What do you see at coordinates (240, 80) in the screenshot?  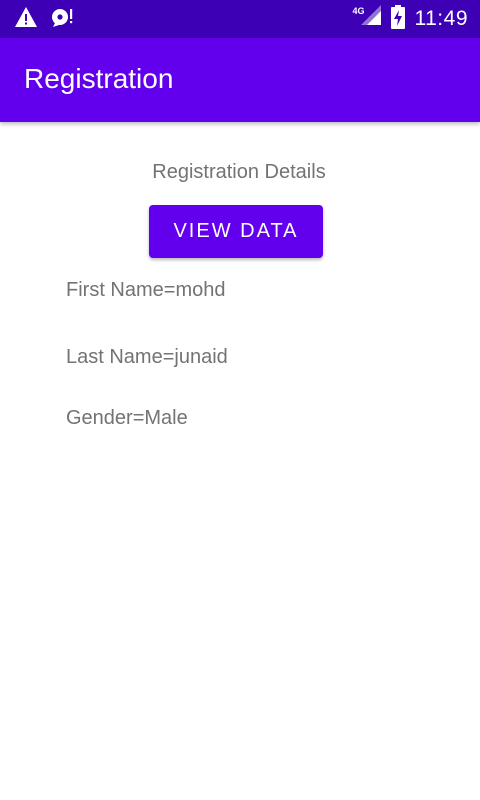 I see `app-bar: Registration` at bounding box center [240, 80].